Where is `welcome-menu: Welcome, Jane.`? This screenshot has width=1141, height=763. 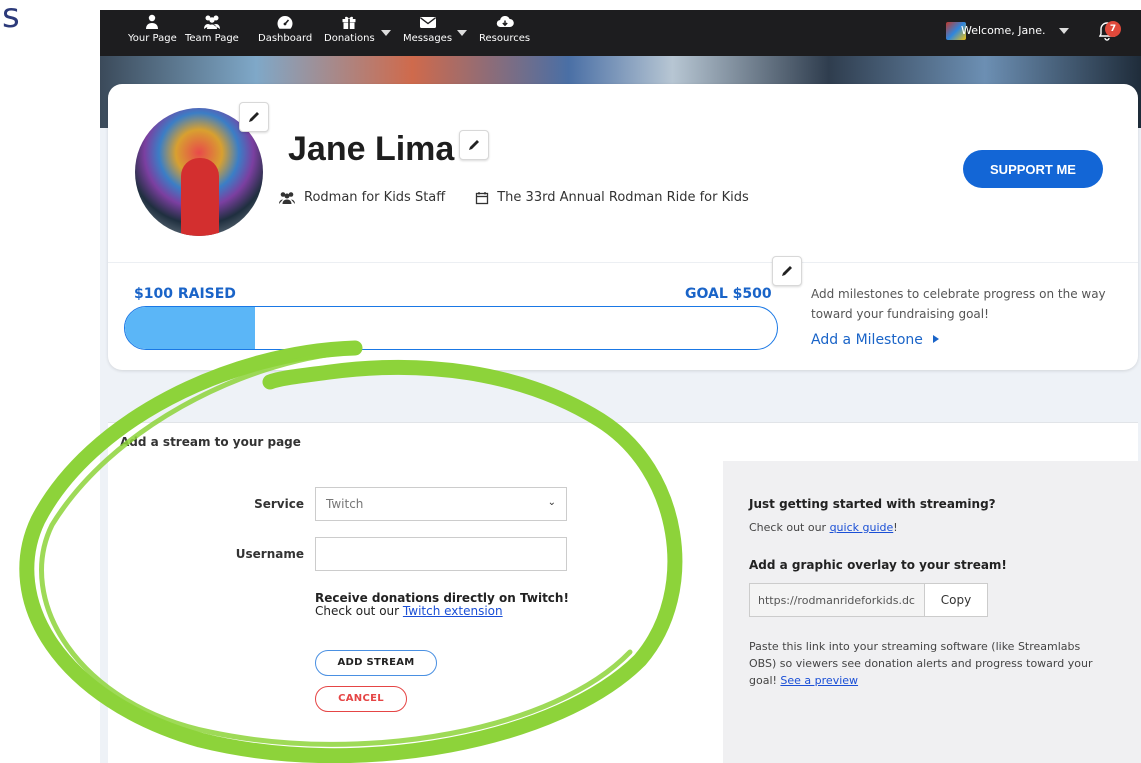
welcome-menu: Welcome, Jane. is located at coordinates (1015, 30).